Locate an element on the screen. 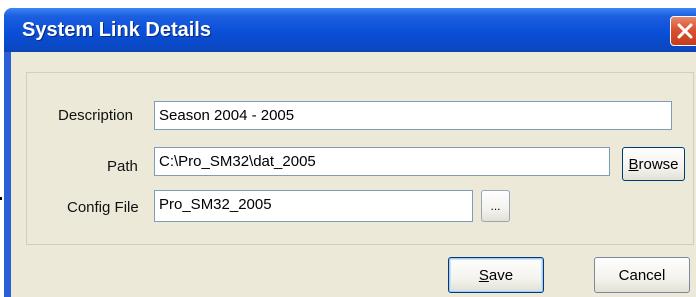  browse-button-accel: B is located at coordinates (633, 164).